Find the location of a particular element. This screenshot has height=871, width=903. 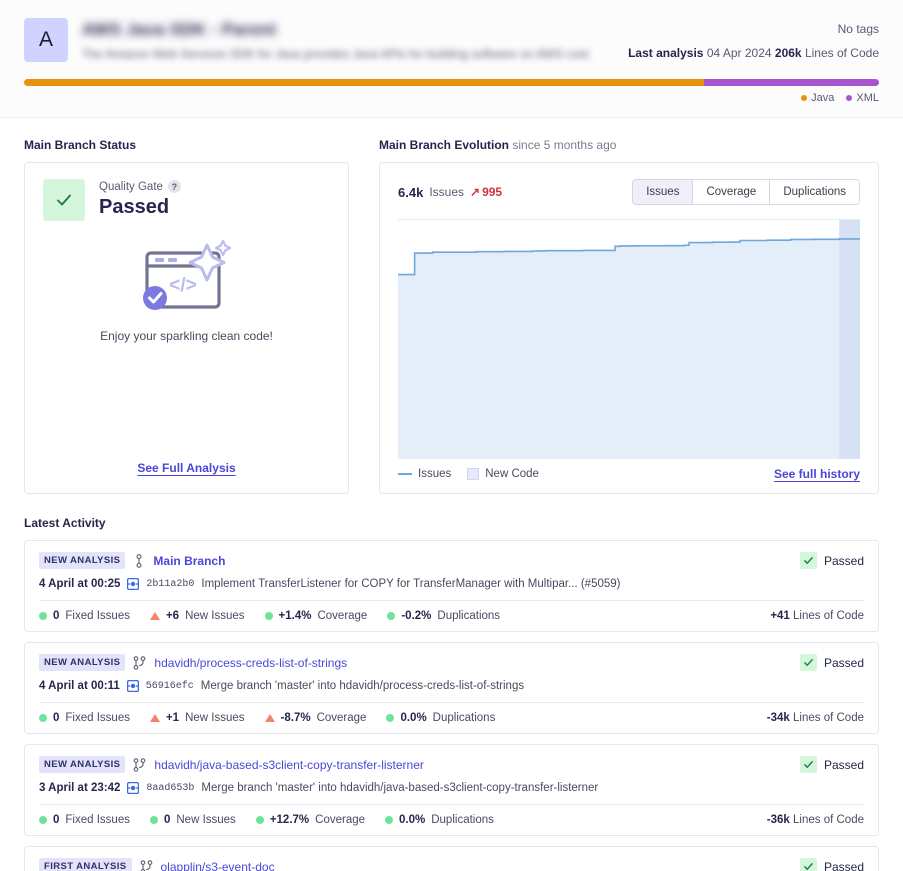

clean-code-caption: Enjoy your sparkling clean code! is located at coordinates (186, 336).